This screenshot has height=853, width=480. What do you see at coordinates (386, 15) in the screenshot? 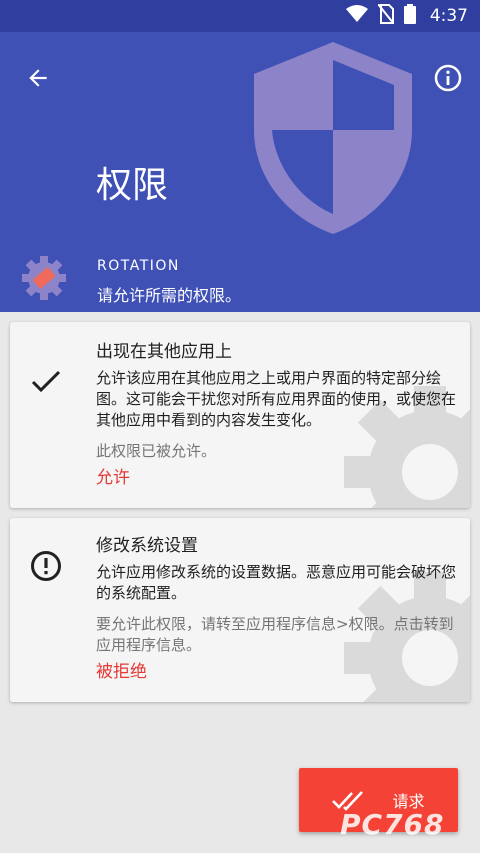
I see `no-sim-icon` at bounding box center [386, 15].